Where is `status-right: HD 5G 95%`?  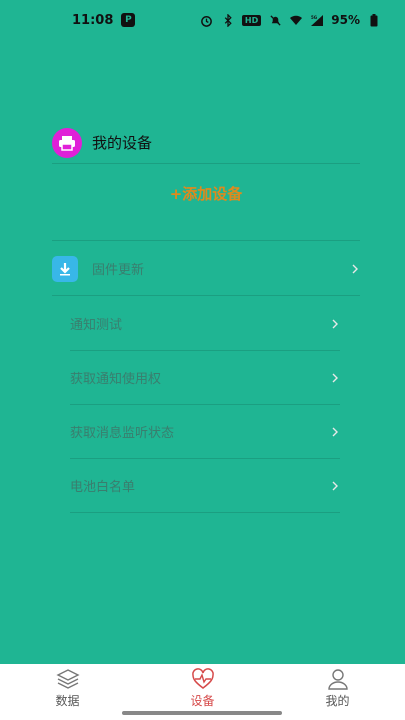
status-right: HD 5G 95% is located at coordinates (290, 20).